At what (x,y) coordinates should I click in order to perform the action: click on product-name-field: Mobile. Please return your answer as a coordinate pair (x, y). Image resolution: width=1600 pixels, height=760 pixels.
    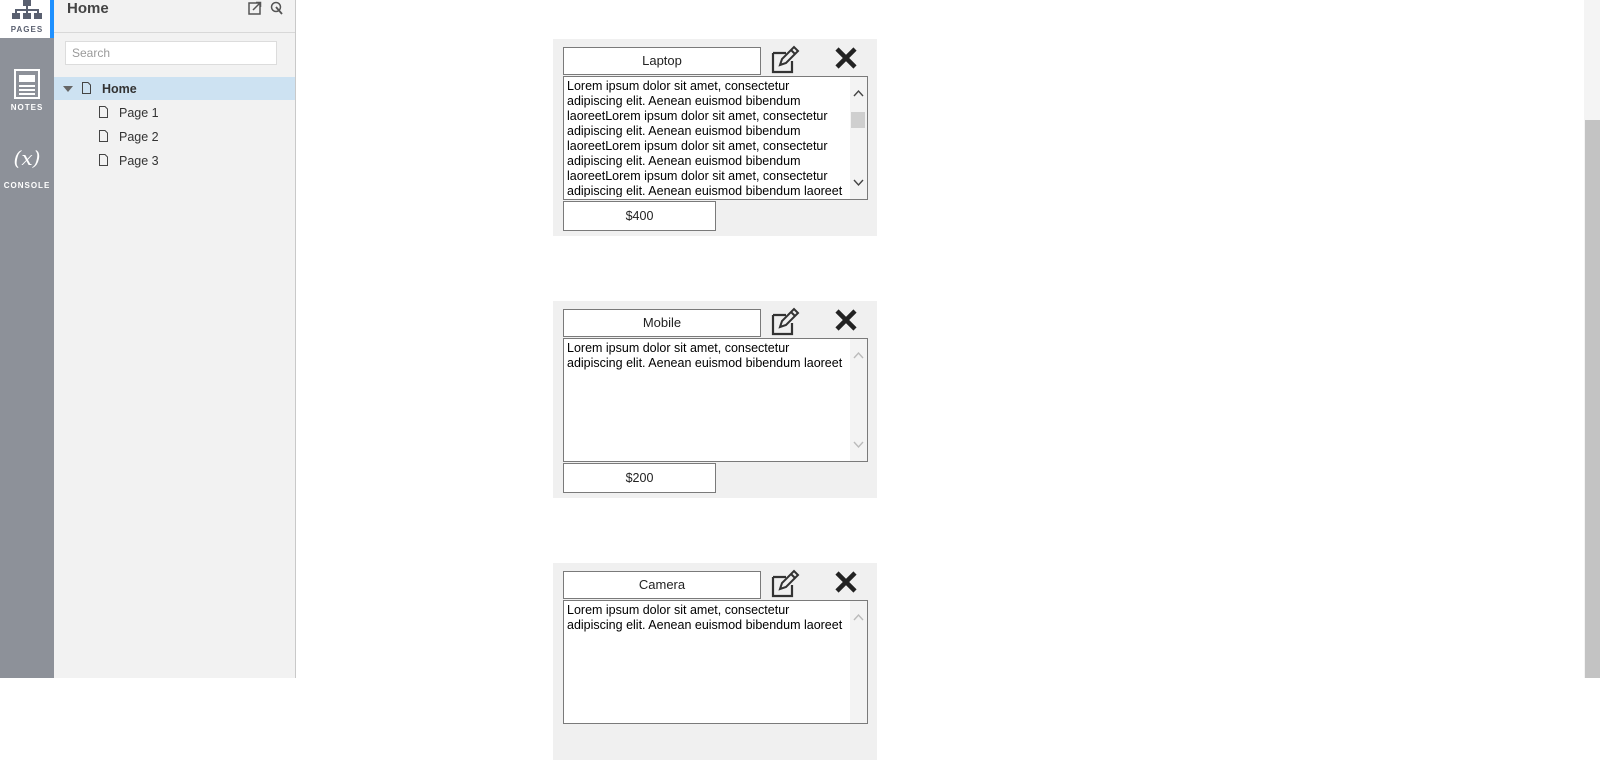
    Looking at the image, I should click on (662, 323).